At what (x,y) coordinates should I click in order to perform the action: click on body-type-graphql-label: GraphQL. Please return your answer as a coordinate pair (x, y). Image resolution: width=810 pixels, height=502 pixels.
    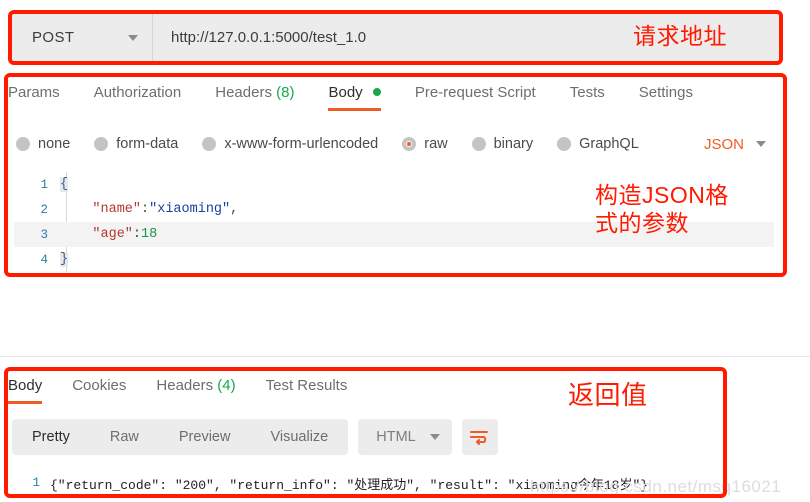
    Looking at the image, I should click on (609, 144).